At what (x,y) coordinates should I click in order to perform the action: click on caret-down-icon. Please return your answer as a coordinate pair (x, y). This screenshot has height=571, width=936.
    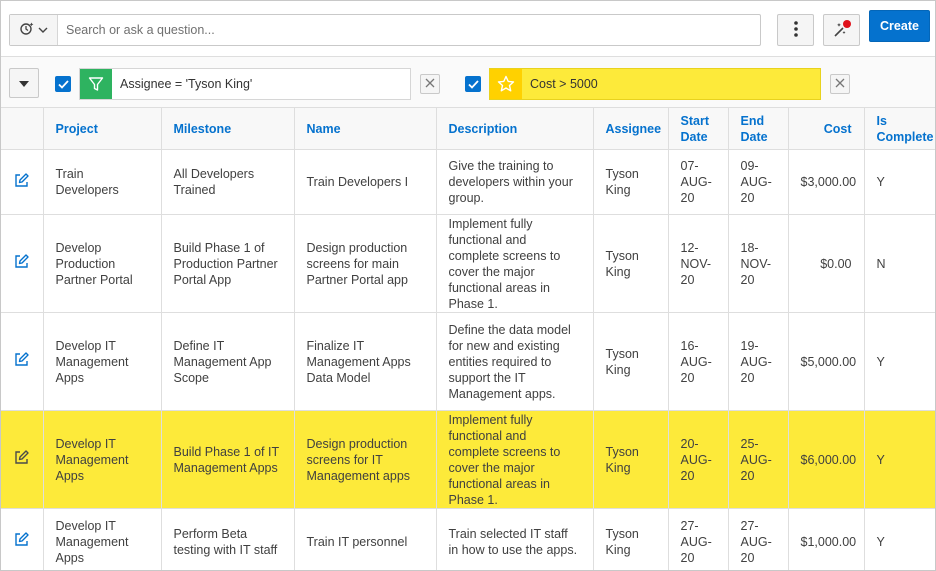
    Looking at the image, I should click on (24, 83).